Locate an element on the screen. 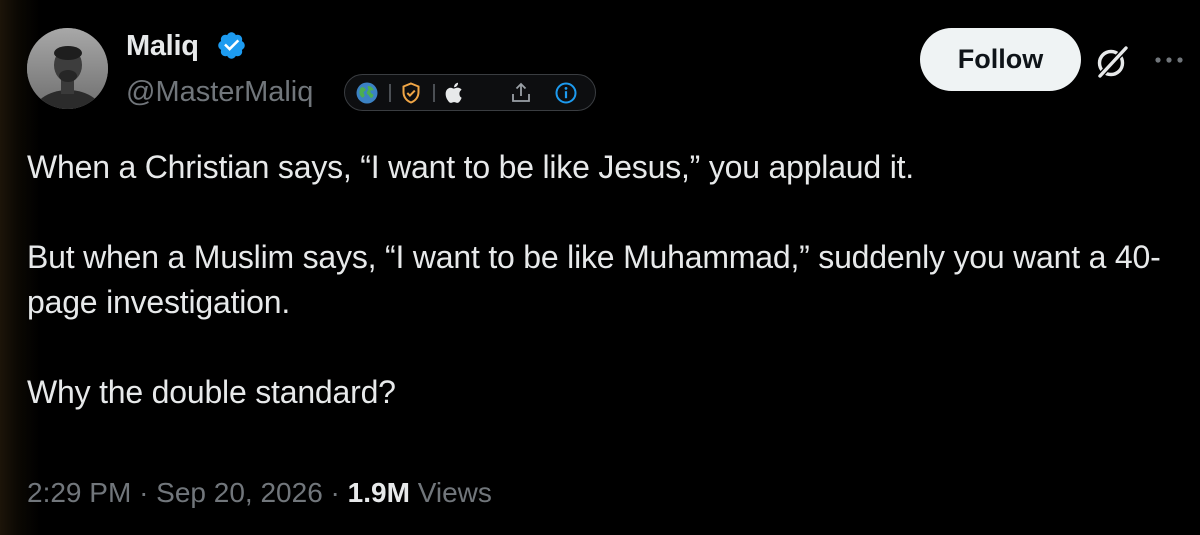 The width and height of the screenshot is (1200, 535). avatar-photo is located at coordinates (67, 68).